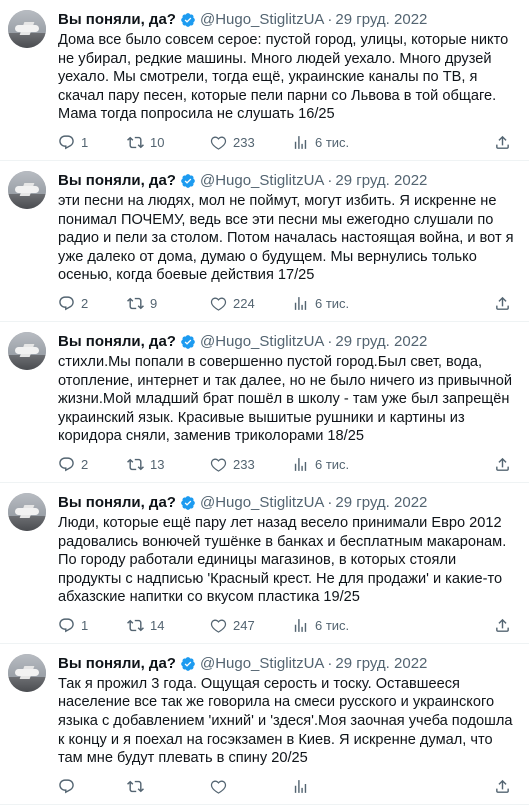 This screenshot has width=529, height=805. What do you see at coordinates (168, 142) in the screenshot?
I see `retweet-button: 10` at bounding box center [168, 142].